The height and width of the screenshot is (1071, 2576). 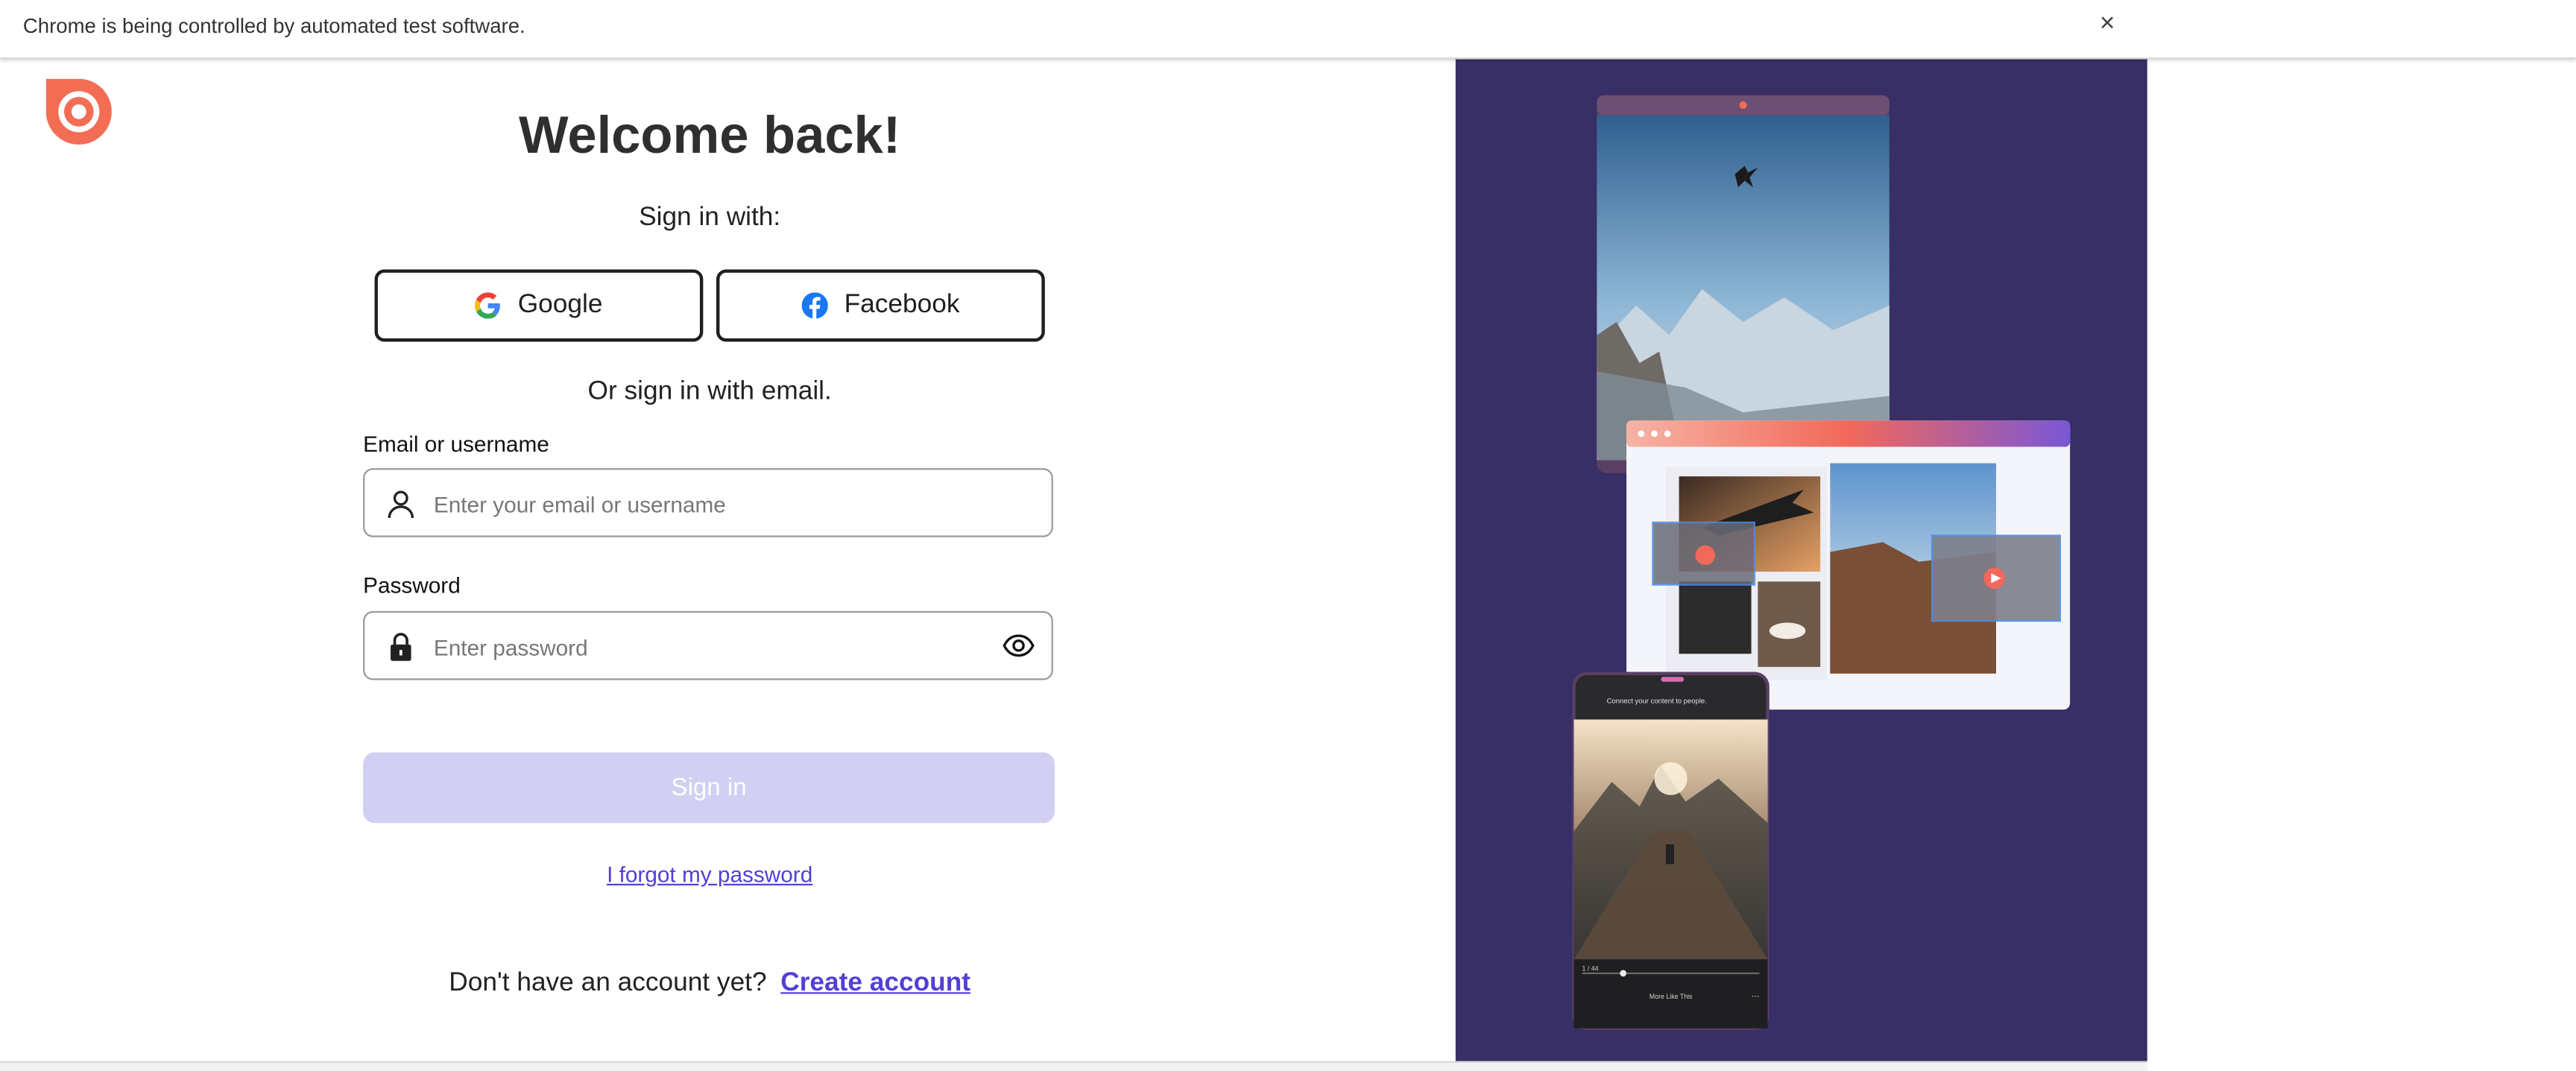 I want to click on password-input, so click(x=713, y=647).